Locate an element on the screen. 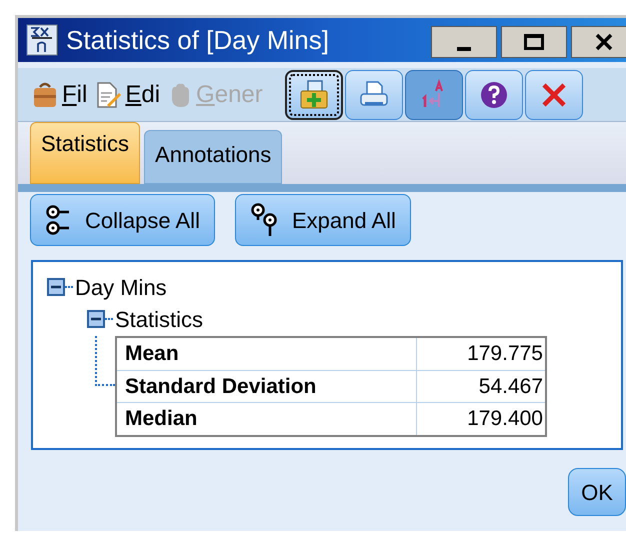 The image size is (626, 539). statistics-icon is located at coordinates (42, 40).